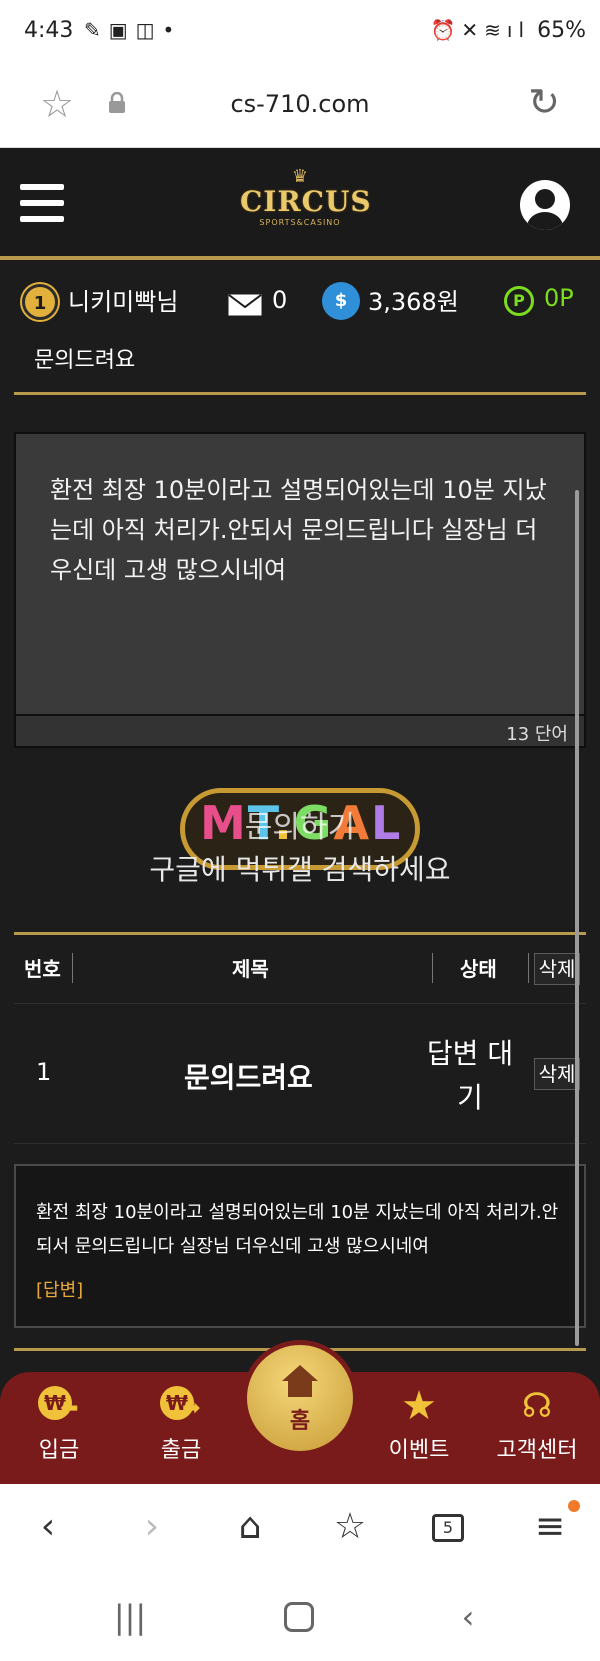 The image size is (600, 1661). Describe the element at coordinates (419, 1450) in the screenshot. I see `nav-event-label: 이벤트` at that location.